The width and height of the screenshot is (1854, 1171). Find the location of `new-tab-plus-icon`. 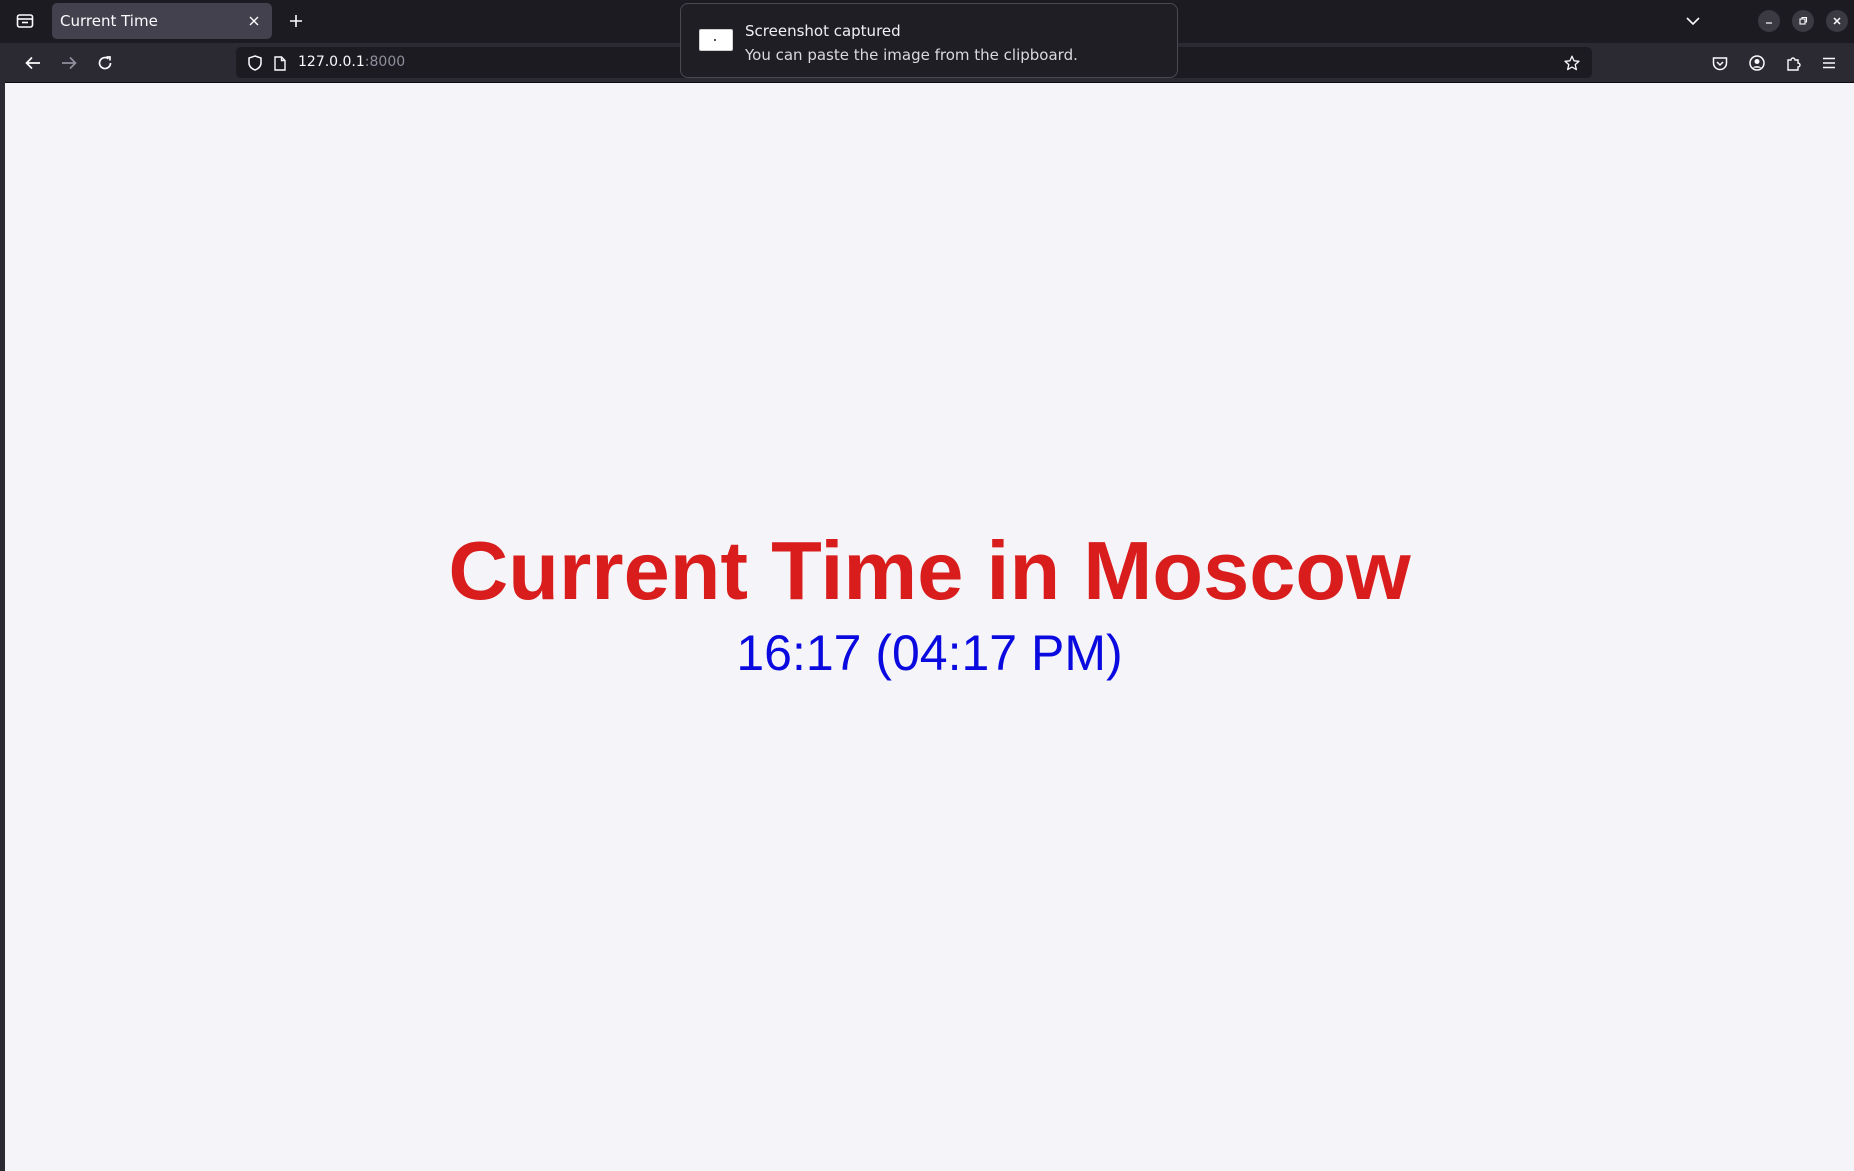

new-tab-plus-icon is located at coordinates (296, 21).